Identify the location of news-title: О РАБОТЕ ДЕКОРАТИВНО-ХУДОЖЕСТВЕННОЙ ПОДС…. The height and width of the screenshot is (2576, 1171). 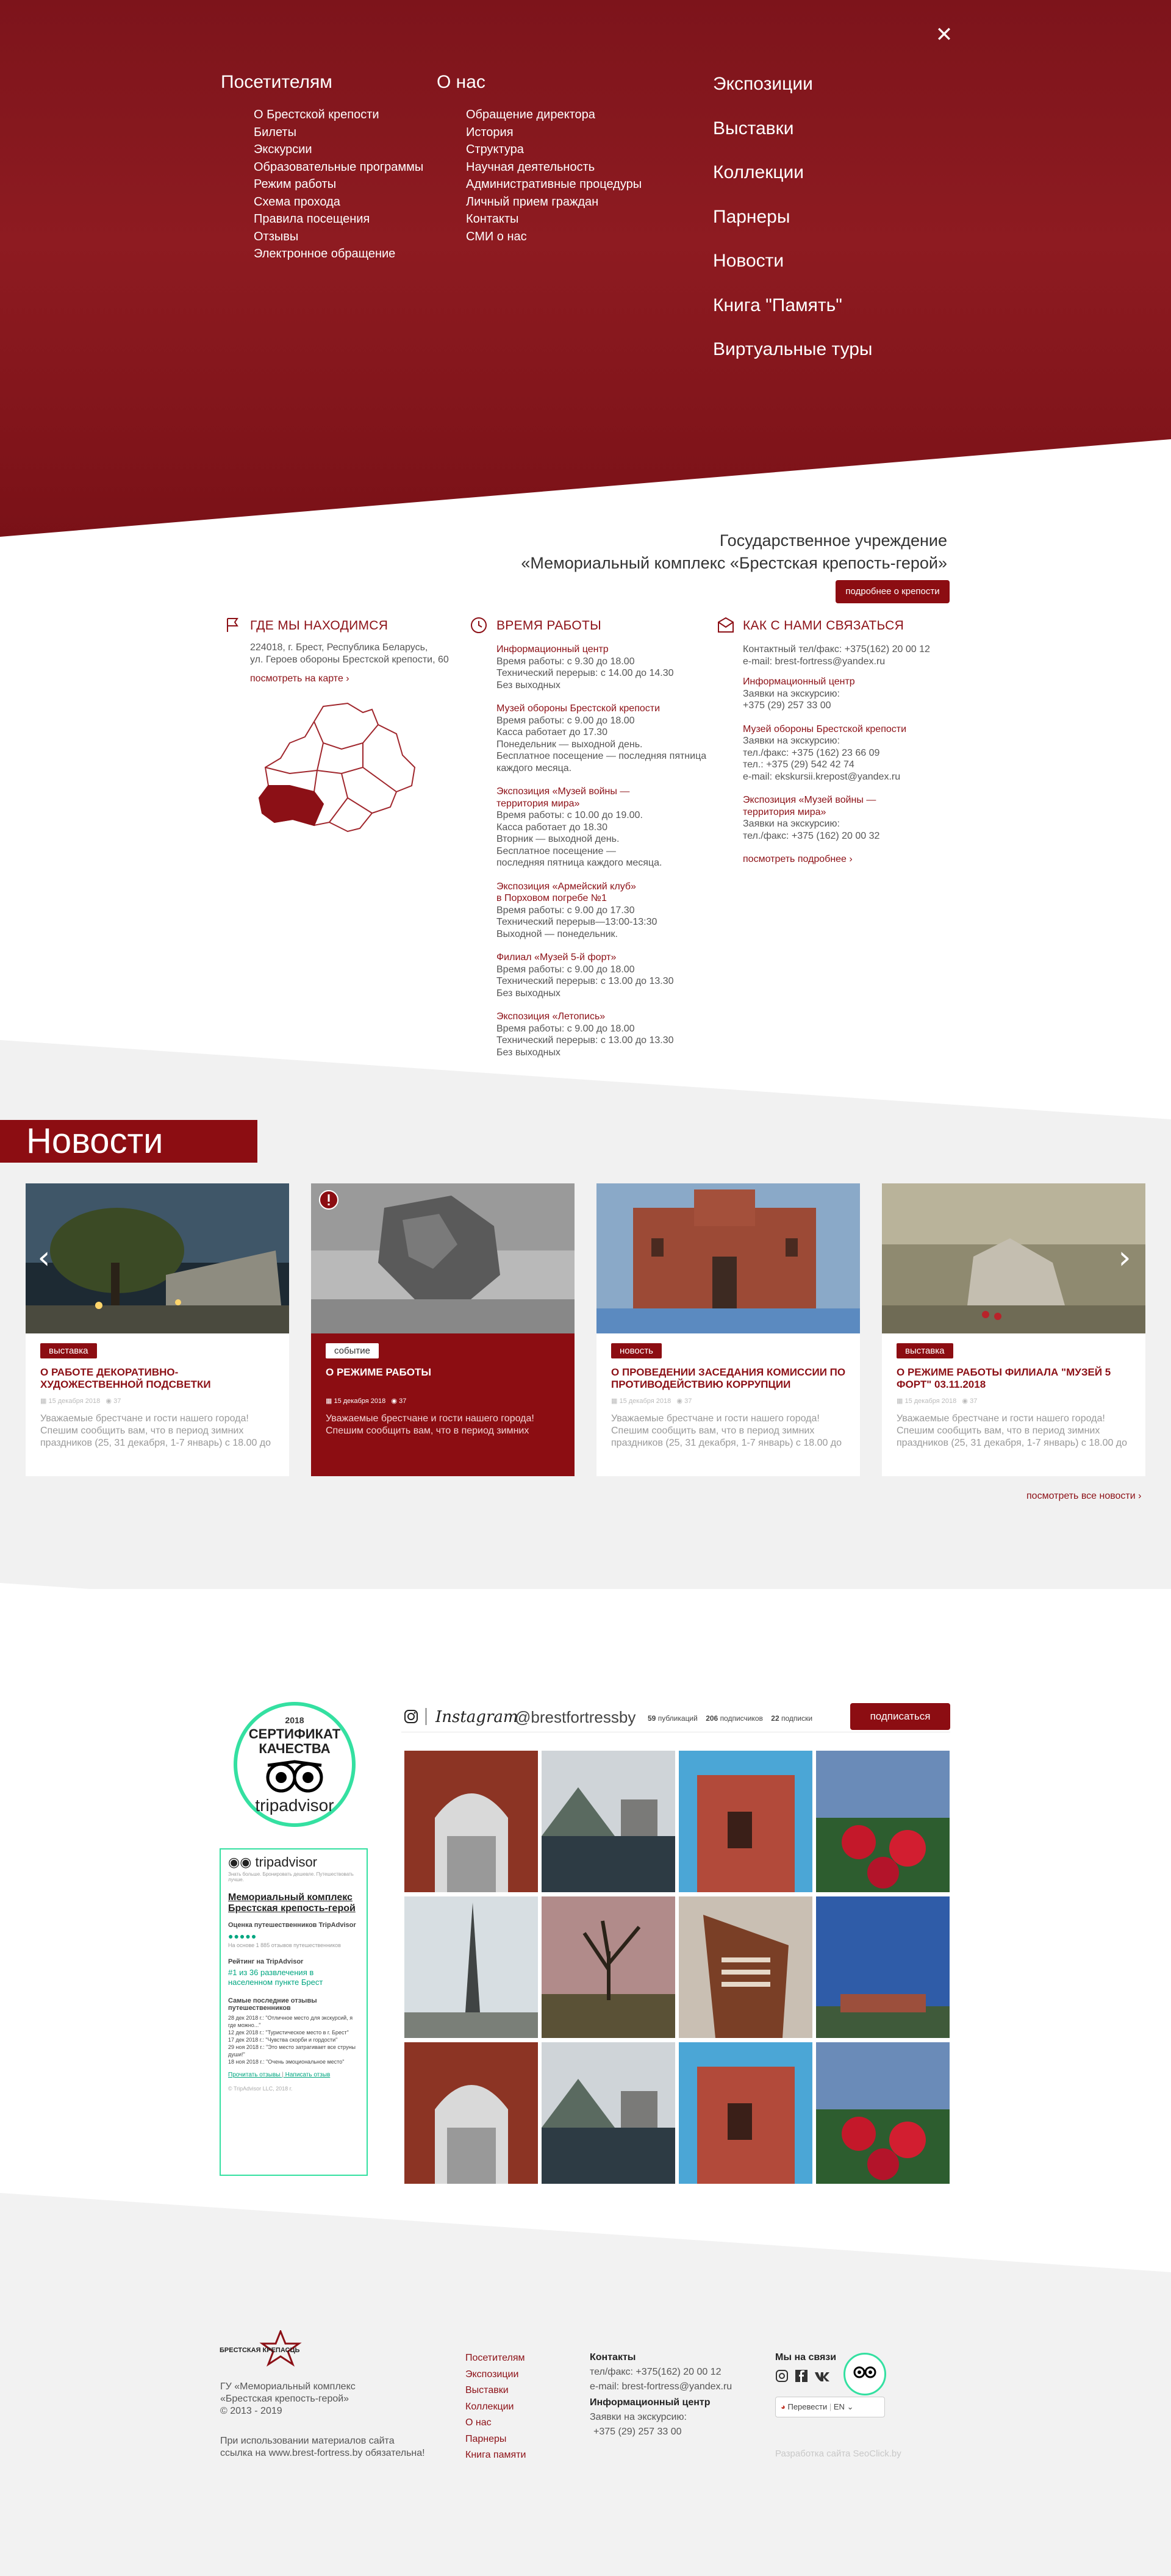
(159, 1379).